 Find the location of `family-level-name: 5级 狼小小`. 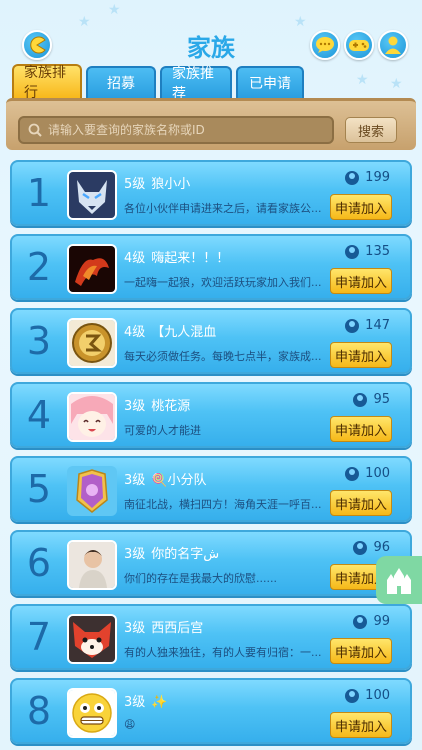

family-level-name: 5级 狼小小 is located at coordinates (157, 182).